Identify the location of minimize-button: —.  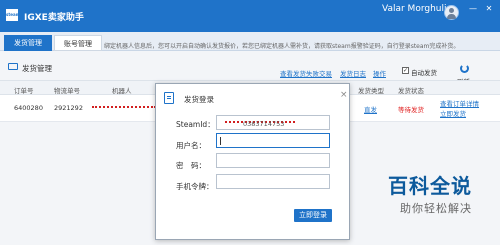
(473, 9).